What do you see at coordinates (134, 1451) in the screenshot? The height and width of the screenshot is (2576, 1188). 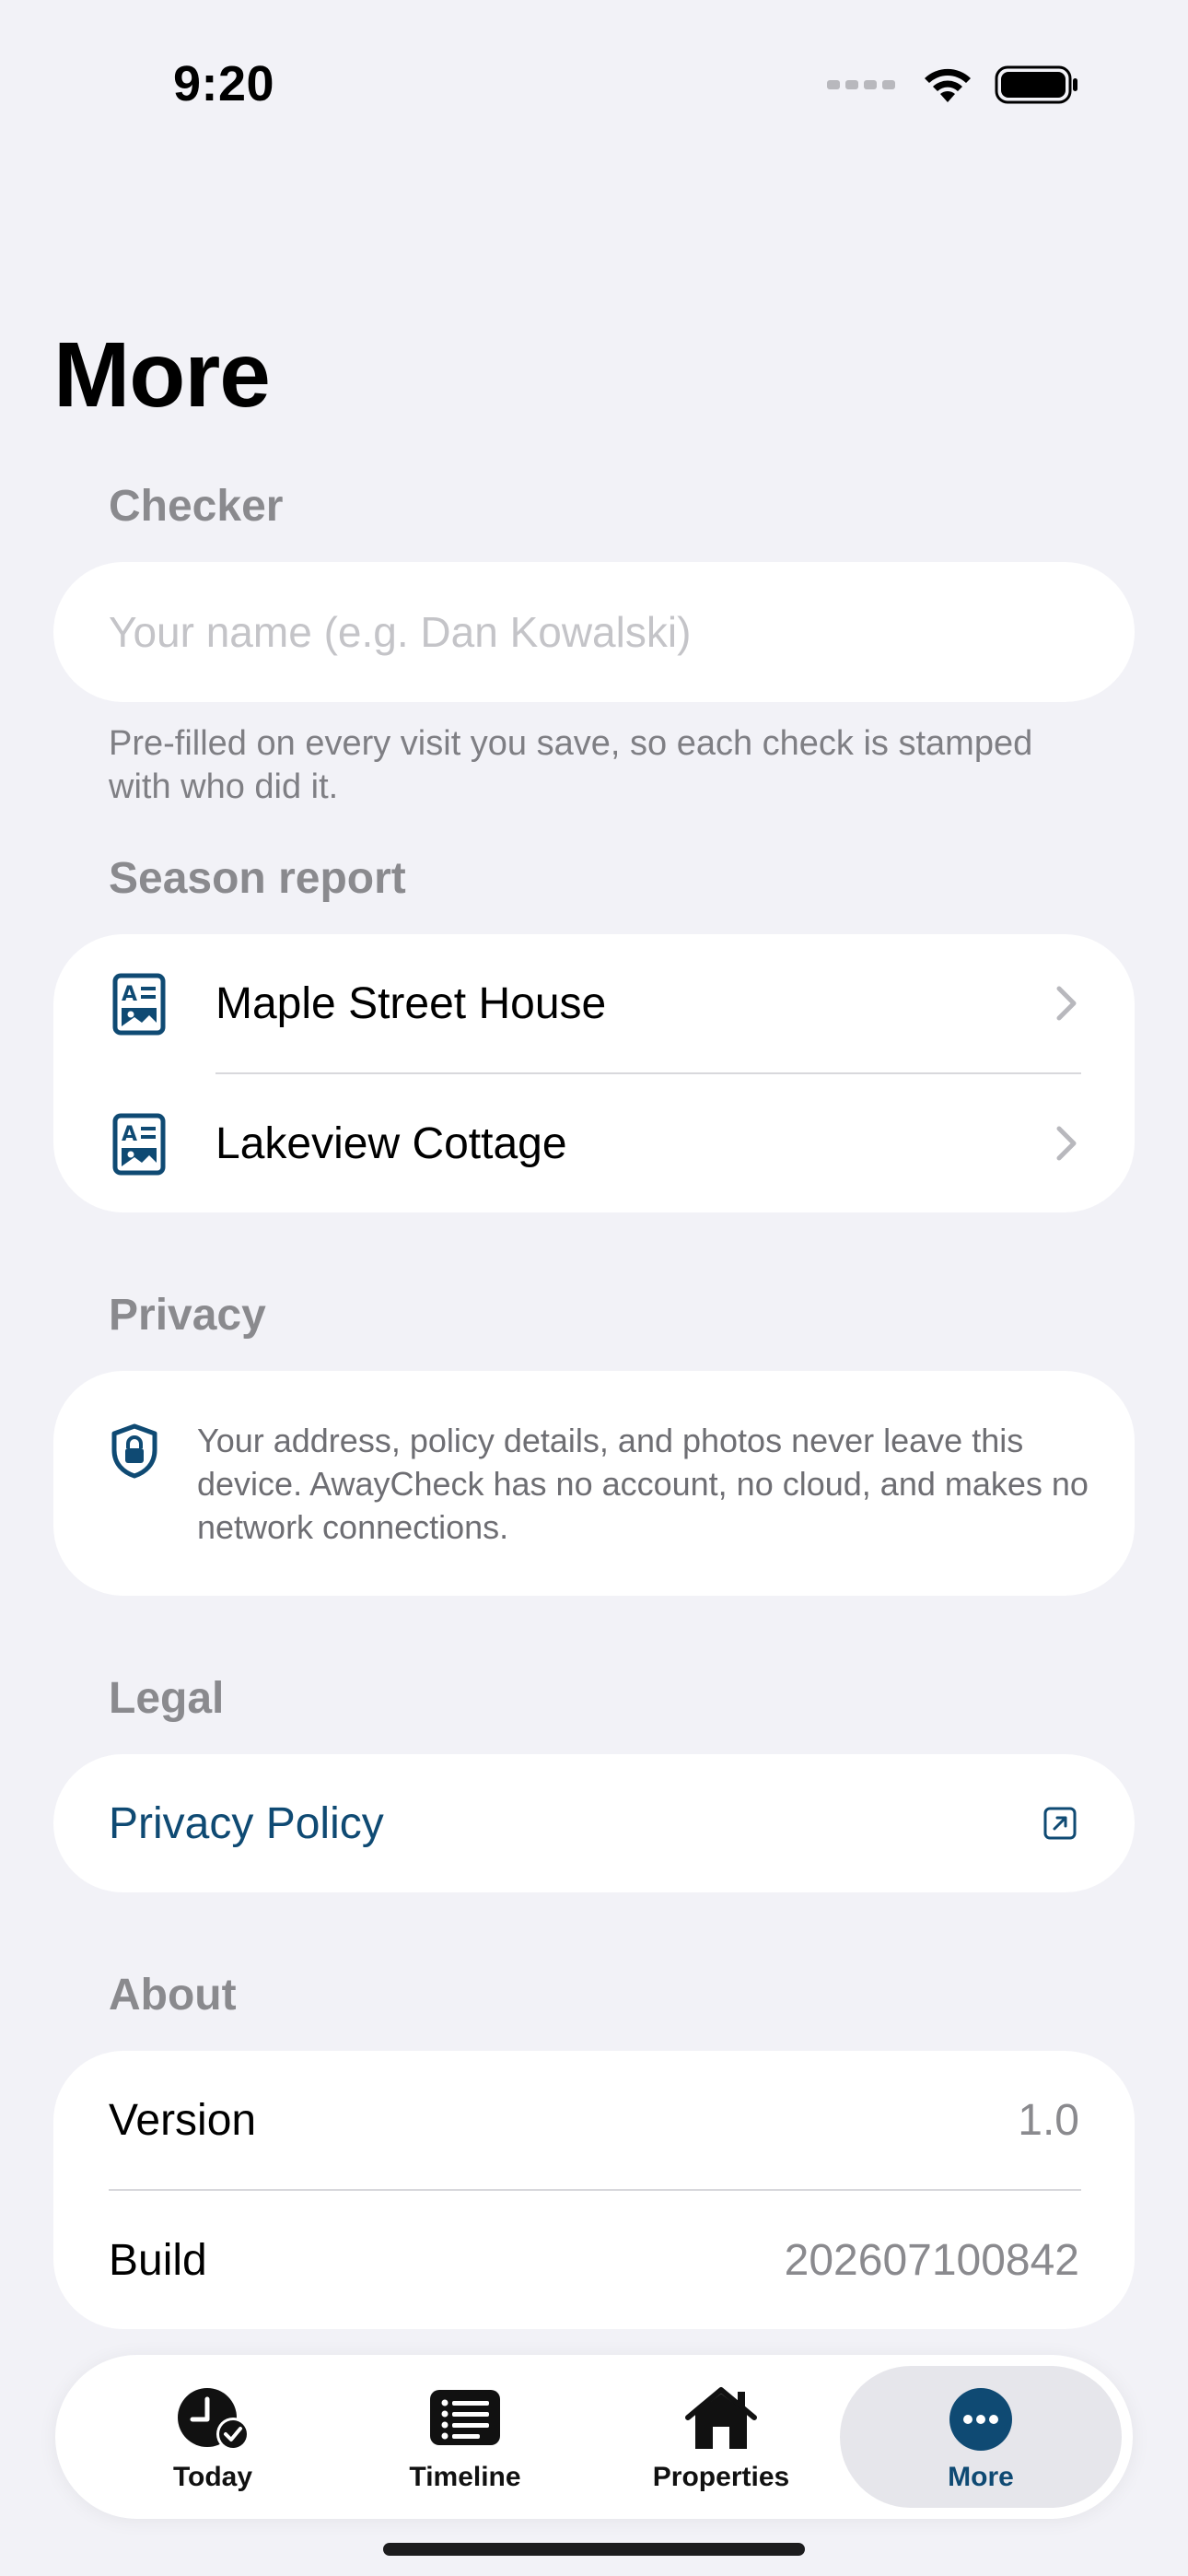 I see `shield-lock-icon` at bounding box center [134, 1451].